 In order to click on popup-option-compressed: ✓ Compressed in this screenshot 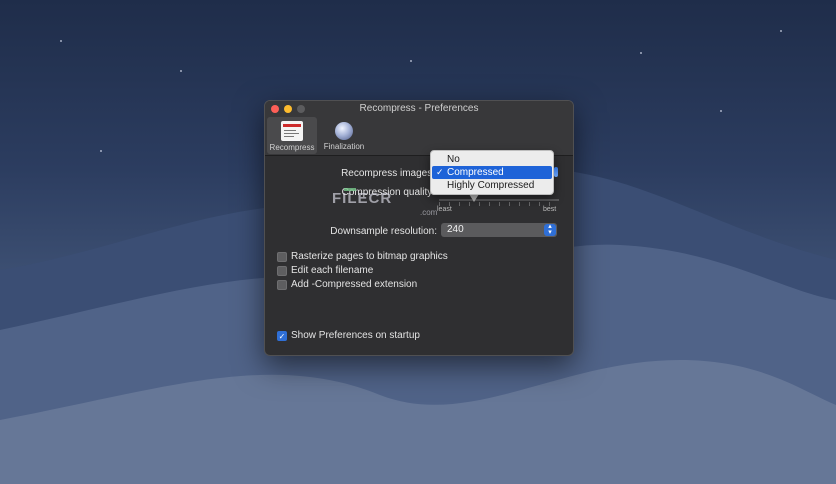, I will do `click(492, 172)`.